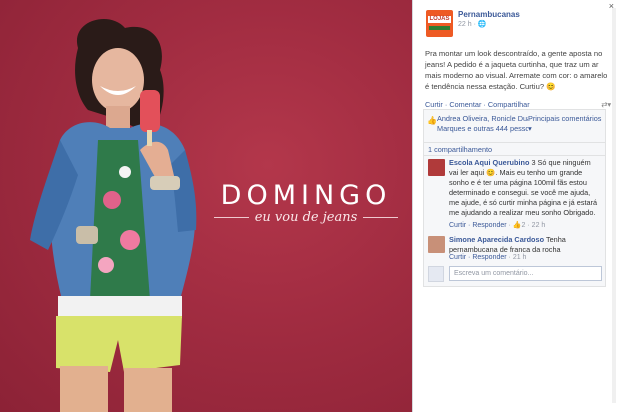  What do you see at coordinates (434, 104) in the screenshot?
I see `like-link: Curtir` at bounding box center [434, 104].